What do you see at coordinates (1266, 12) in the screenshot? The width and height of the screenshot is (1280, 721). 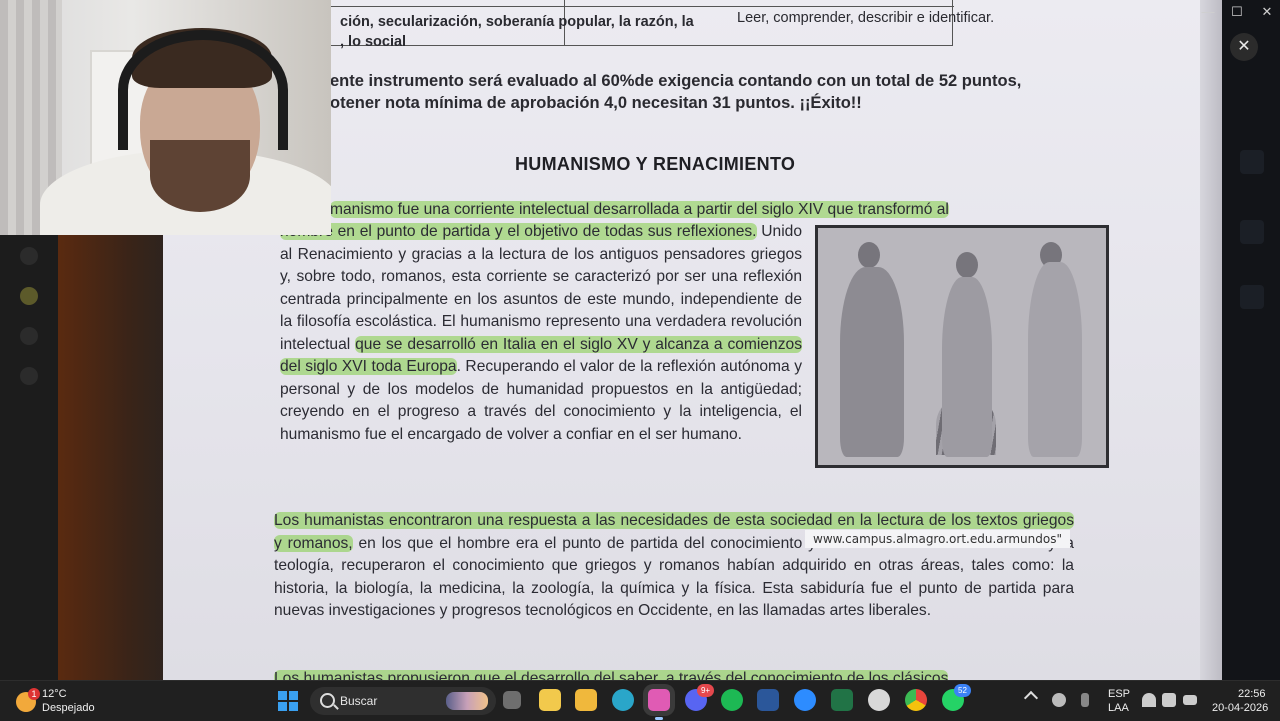 I see `close-window-button: ✕` at bounding box center [1266, 12].